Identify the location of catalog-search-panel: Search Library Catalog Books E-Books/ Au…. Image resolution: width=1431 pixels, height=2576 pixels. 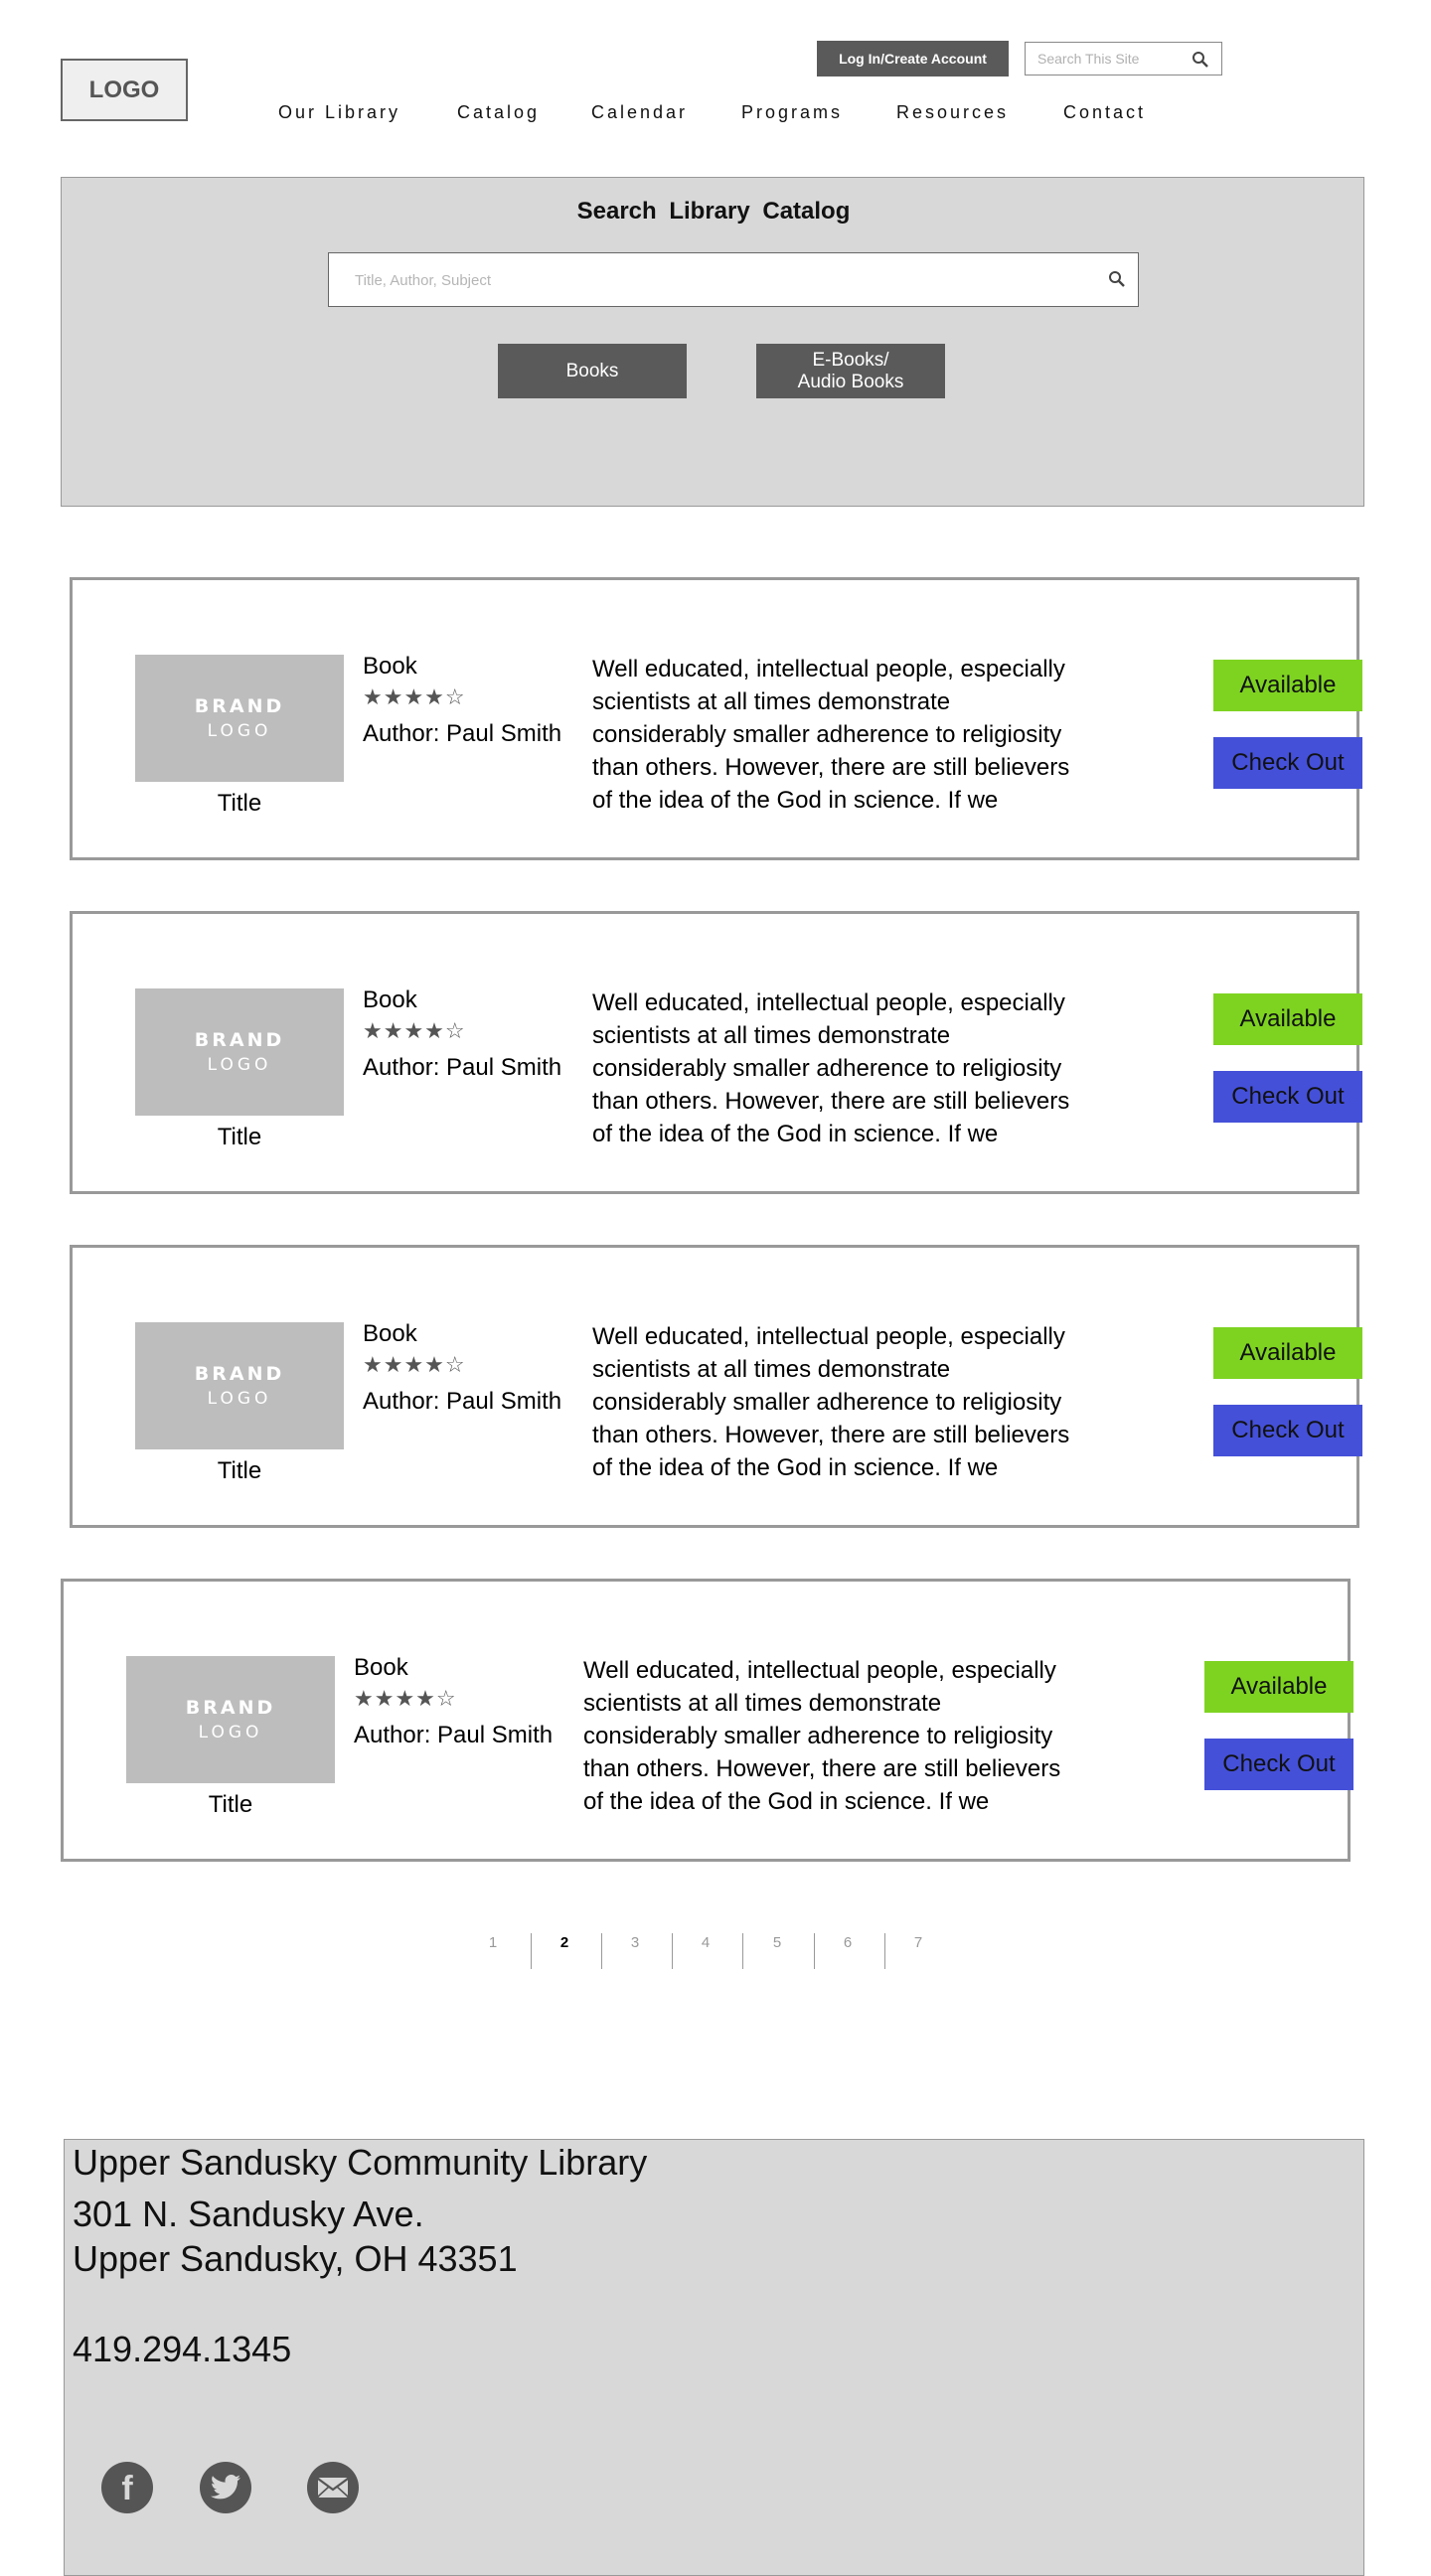
(712, 342).